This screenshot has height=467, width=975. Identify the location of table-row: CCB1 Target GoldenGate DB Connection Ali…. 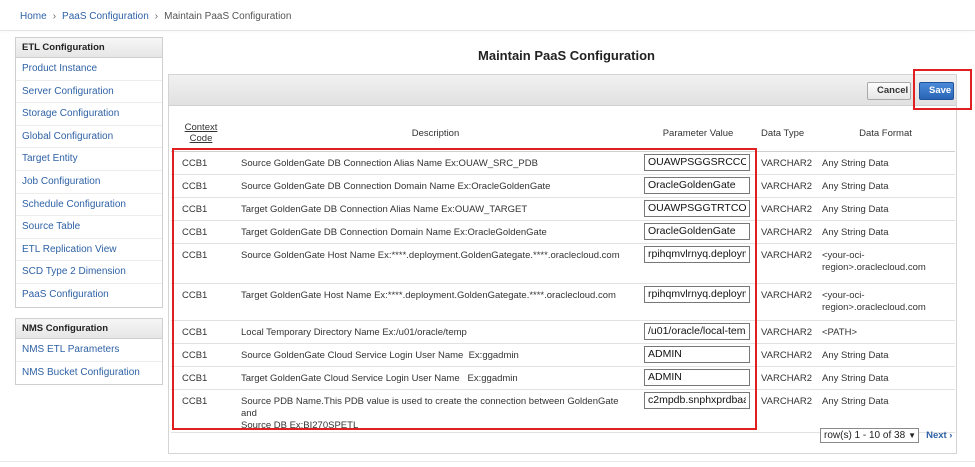
(563, 209).